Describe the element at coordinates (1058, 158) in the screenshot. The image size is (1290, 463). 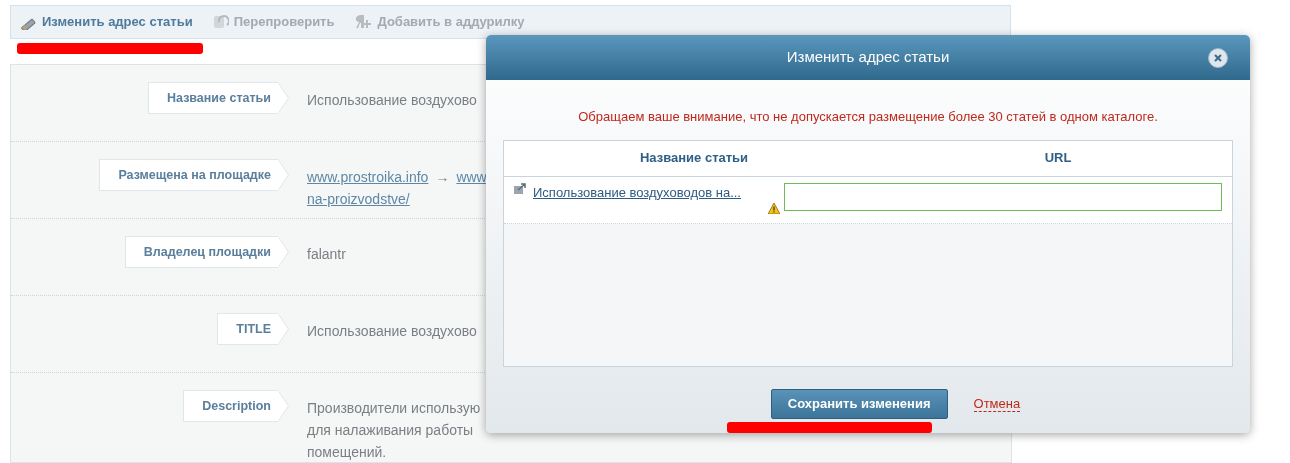
I see `column-header: URL` at that location.